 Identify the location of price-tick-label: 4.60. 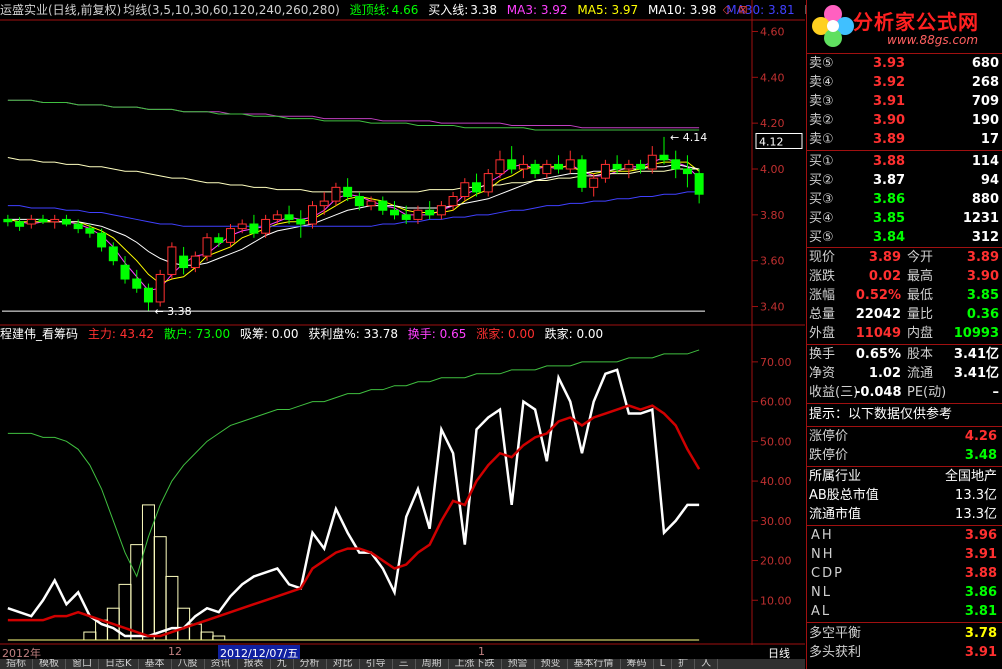
(772, 31).